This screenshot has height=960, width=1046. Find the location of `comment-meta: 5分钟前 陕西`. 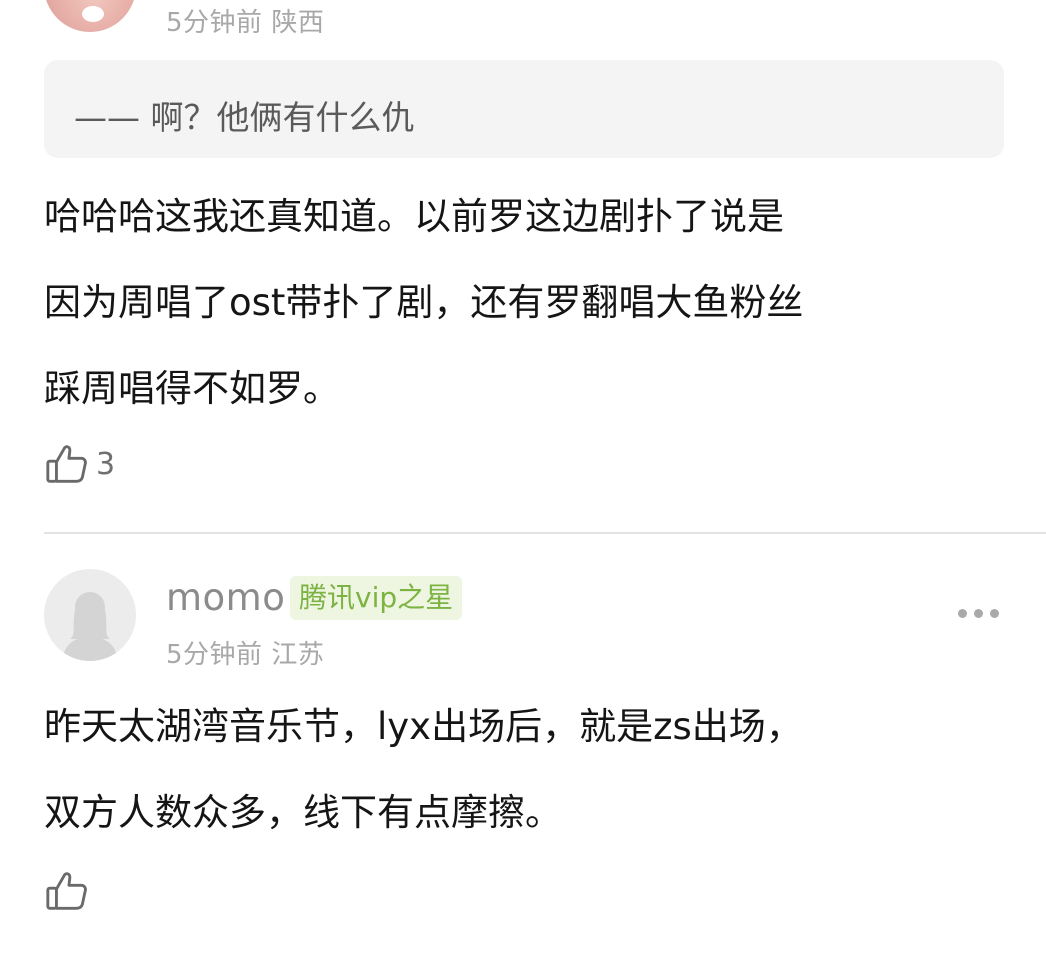

comment-meta: 5分钟前 陕西 is located at coordinates (245, 20).